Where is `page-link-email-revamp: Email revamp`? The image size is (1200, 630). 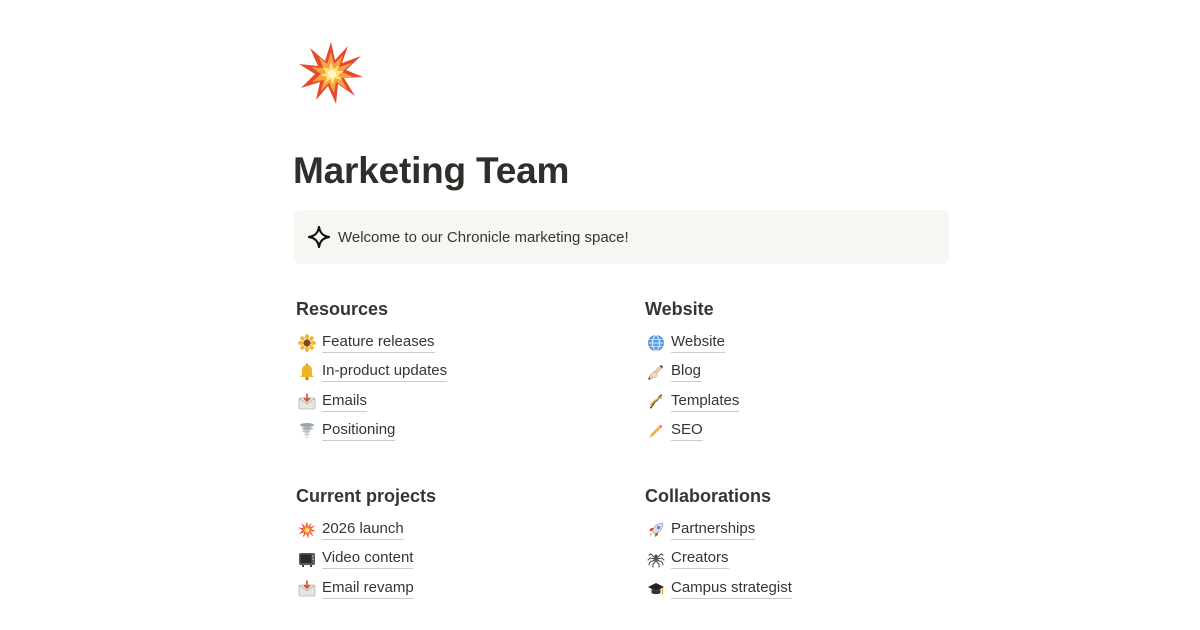 page-link-email-revamp: Email revamp is located at coordinates (456, 589).